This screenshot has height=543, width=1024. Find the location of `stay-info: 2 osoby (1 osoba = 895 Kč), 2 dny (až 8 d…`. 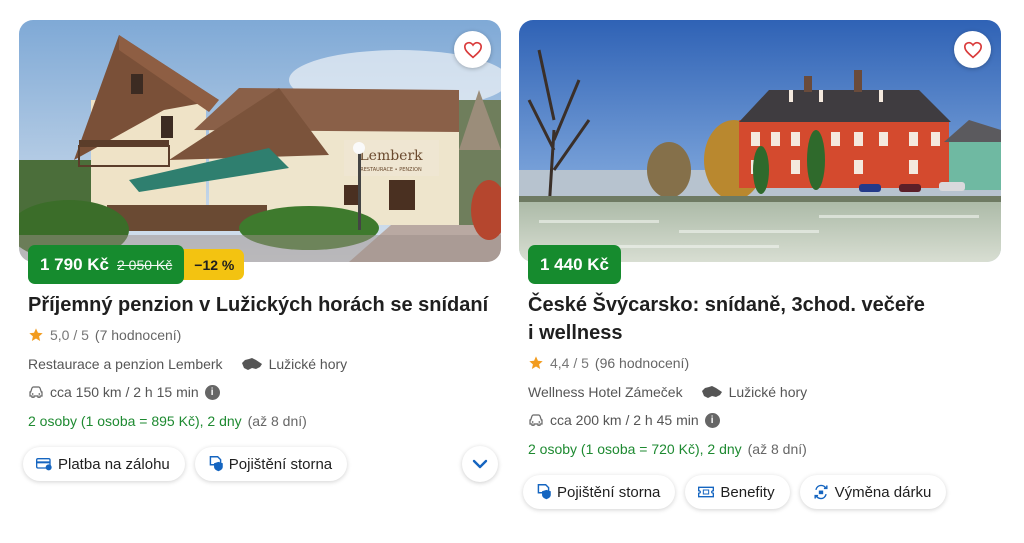

stay-info: 2 osoby (1 osoba = 895 Kč), 2 dny (až 8 d… is located at coordinates (167, 421).